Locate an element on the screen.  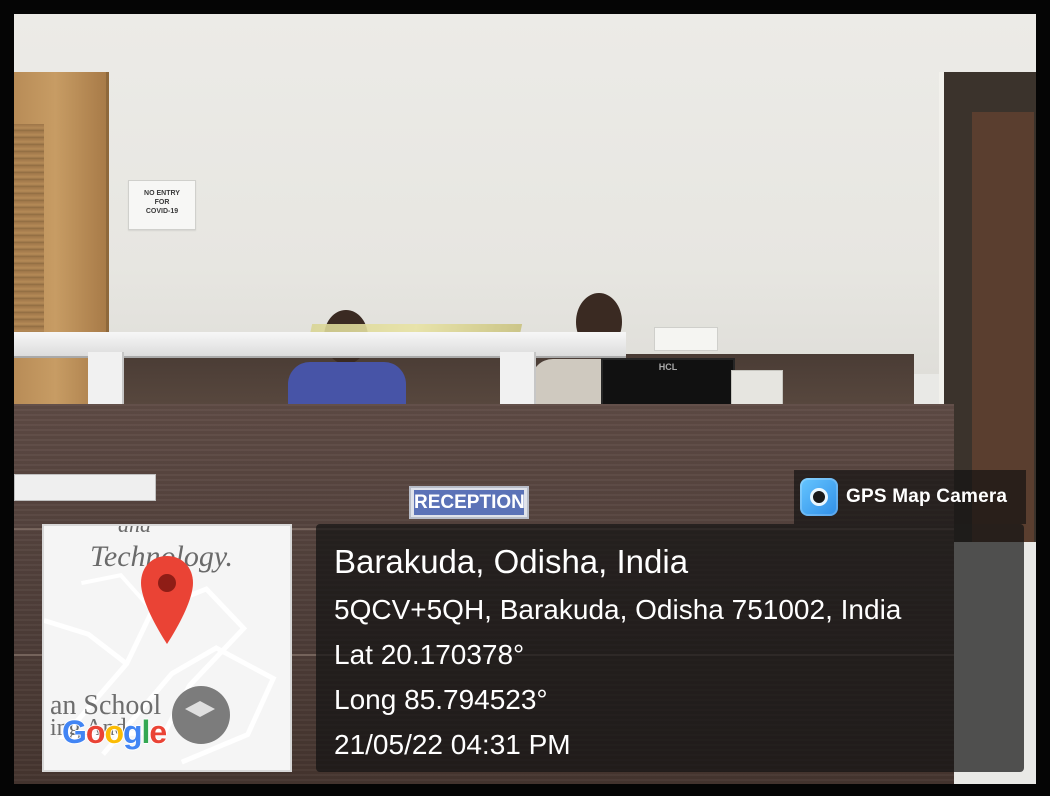
full-address: 5QCV+5QH, Barakuda, Odisha 751002, India is located at coordinates (618, 609).